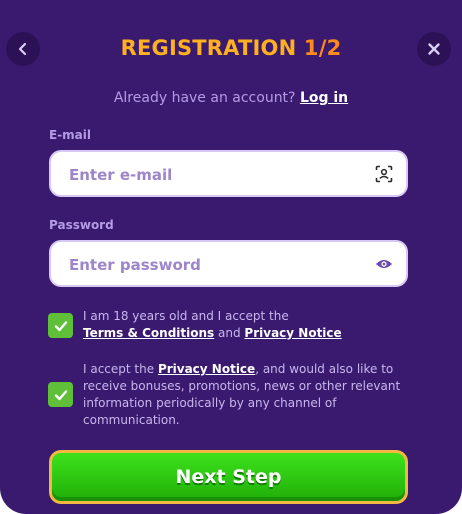 Image resolution: width=462 pixels, height=514 pixels. I want to click on age-consent-label: I am 18 years old and I accept the, so click(186, 316).